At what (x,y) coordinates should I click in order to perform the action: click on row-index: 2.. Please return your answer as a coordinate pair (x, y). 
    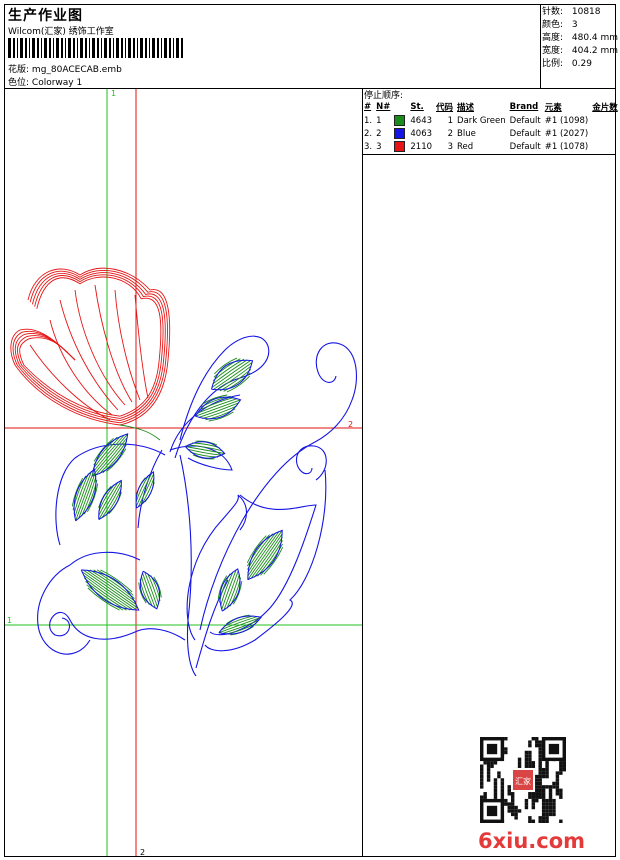
    Looking at the image, I should click on (368, 133).